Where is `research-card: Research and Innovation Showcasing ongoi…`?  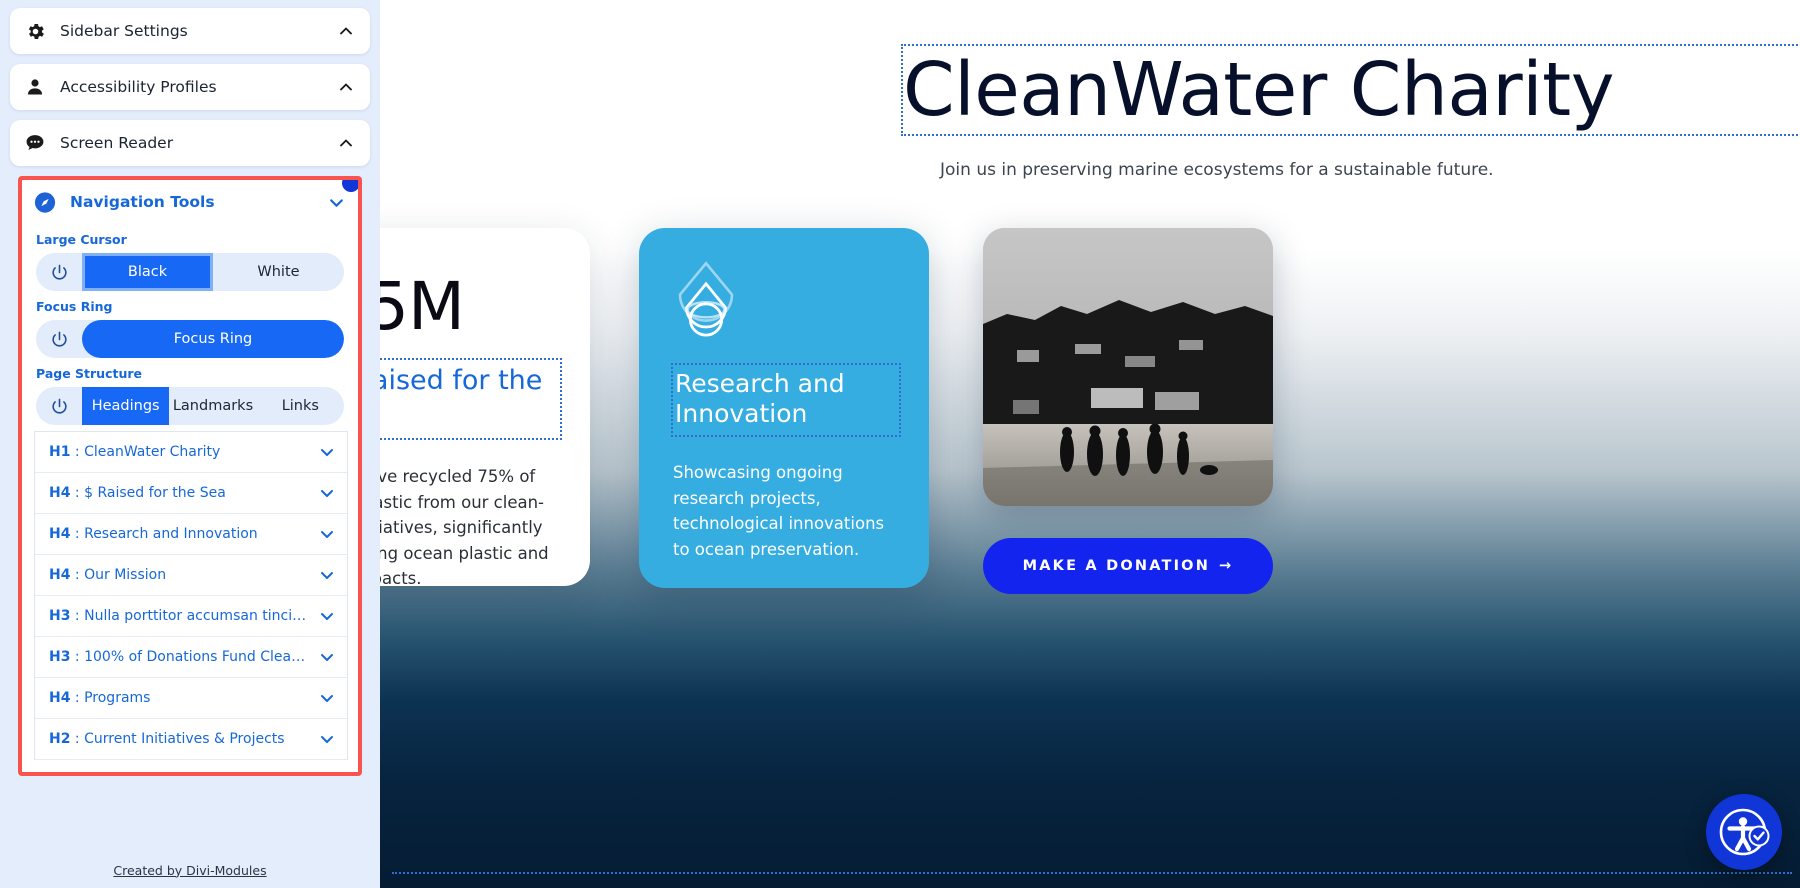 research-card: Research and Innovation Showcasing ongoi… is located at coordinates (784, 408).